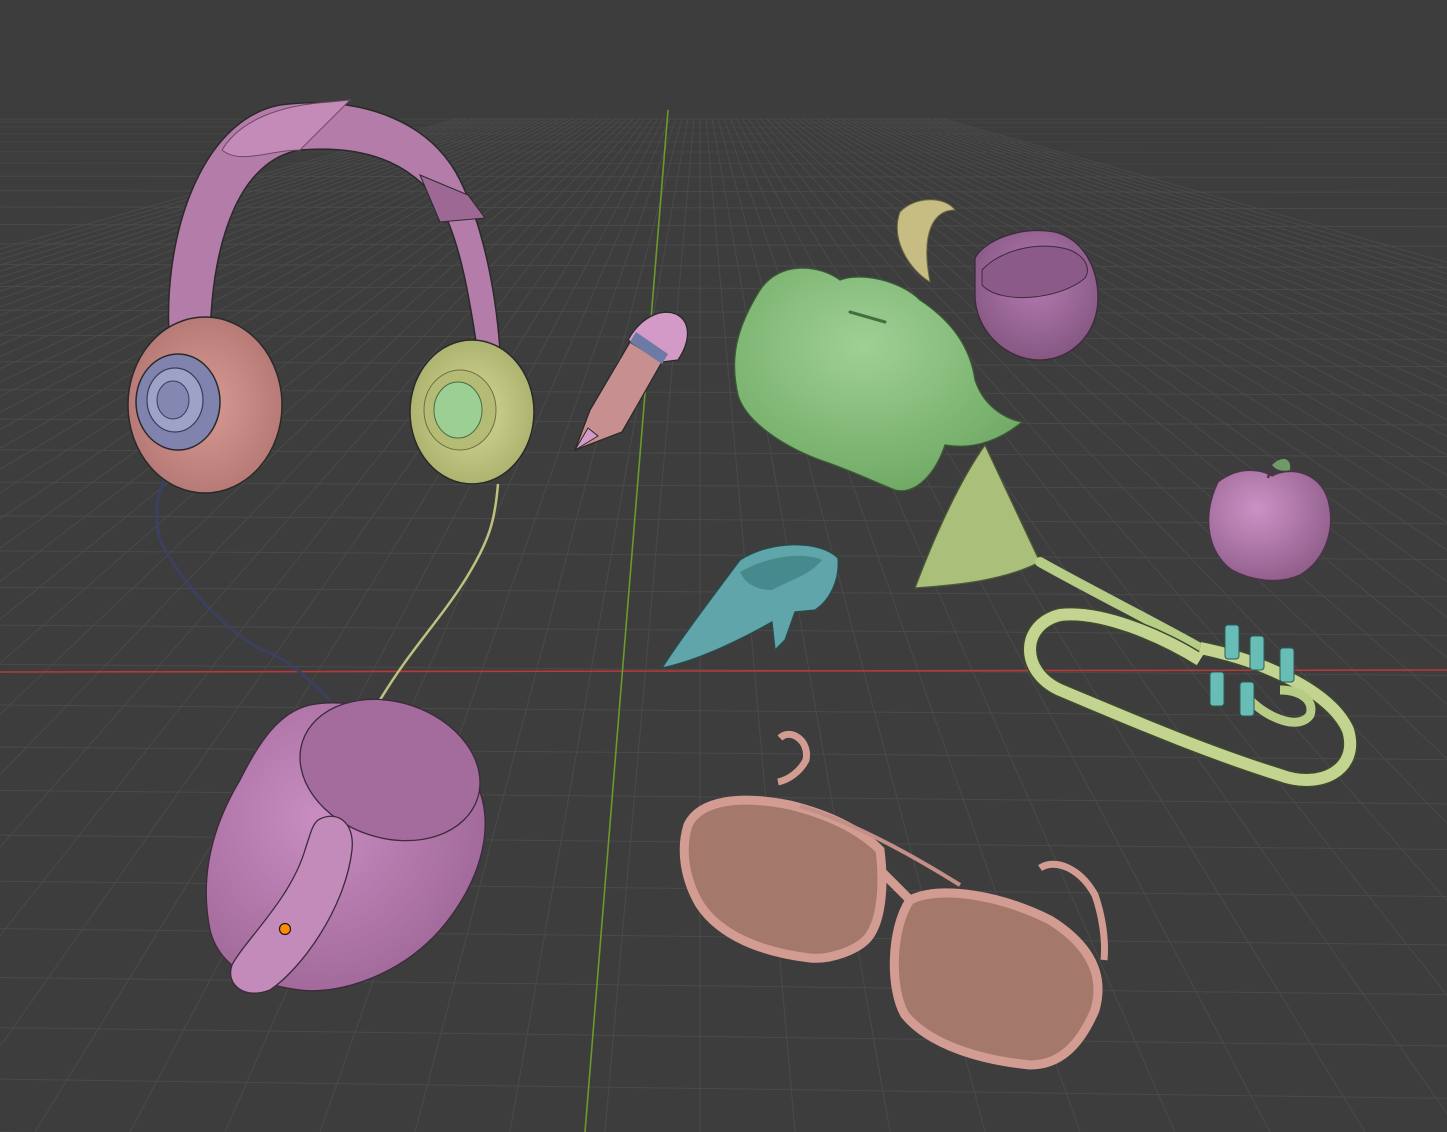 This screenshot has width=1447, height=1132. I want to click on x-axis-line, so click(723, 671).